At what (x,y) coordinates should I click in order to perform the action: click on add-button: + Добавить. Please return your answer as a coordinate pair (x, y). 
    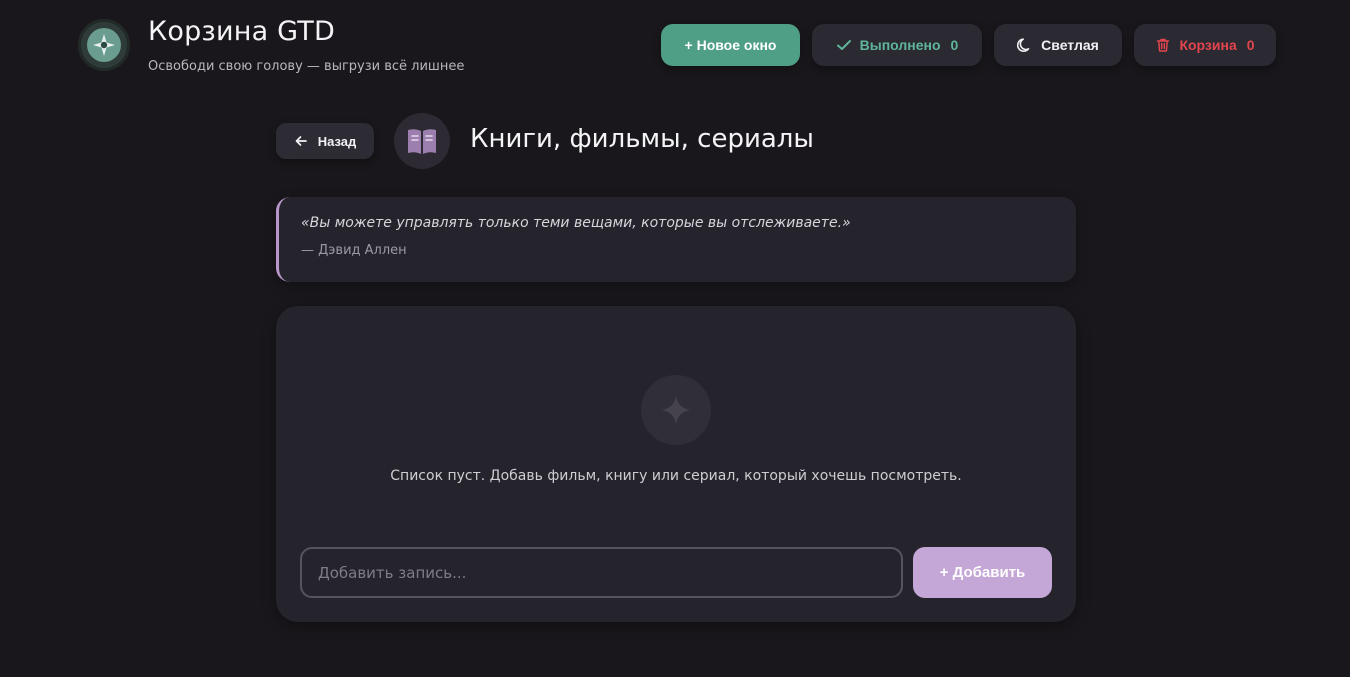
    Looking at the image, I should click on (982, 572).